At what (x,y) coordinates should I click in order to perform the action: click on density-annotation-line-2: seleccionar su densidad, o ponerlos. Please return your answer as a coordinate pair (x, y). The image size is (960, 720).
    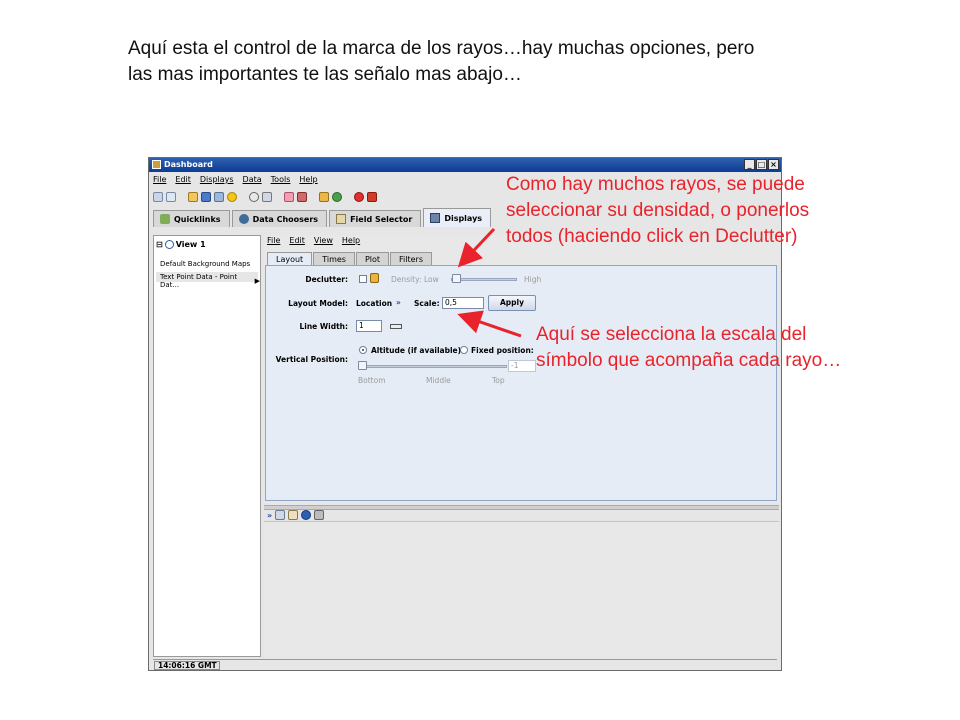
    Looking at the image, I should click on (658, 210).